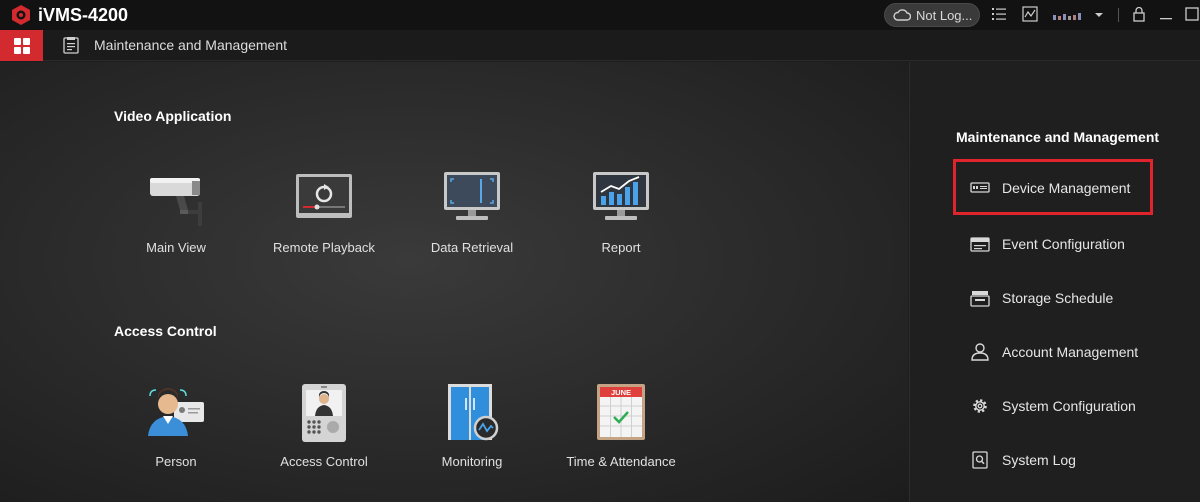  What do you see at coordinates (473, 412) in the screenshot?
I see `door-monitor-icon` at bounding box center [473, 412].